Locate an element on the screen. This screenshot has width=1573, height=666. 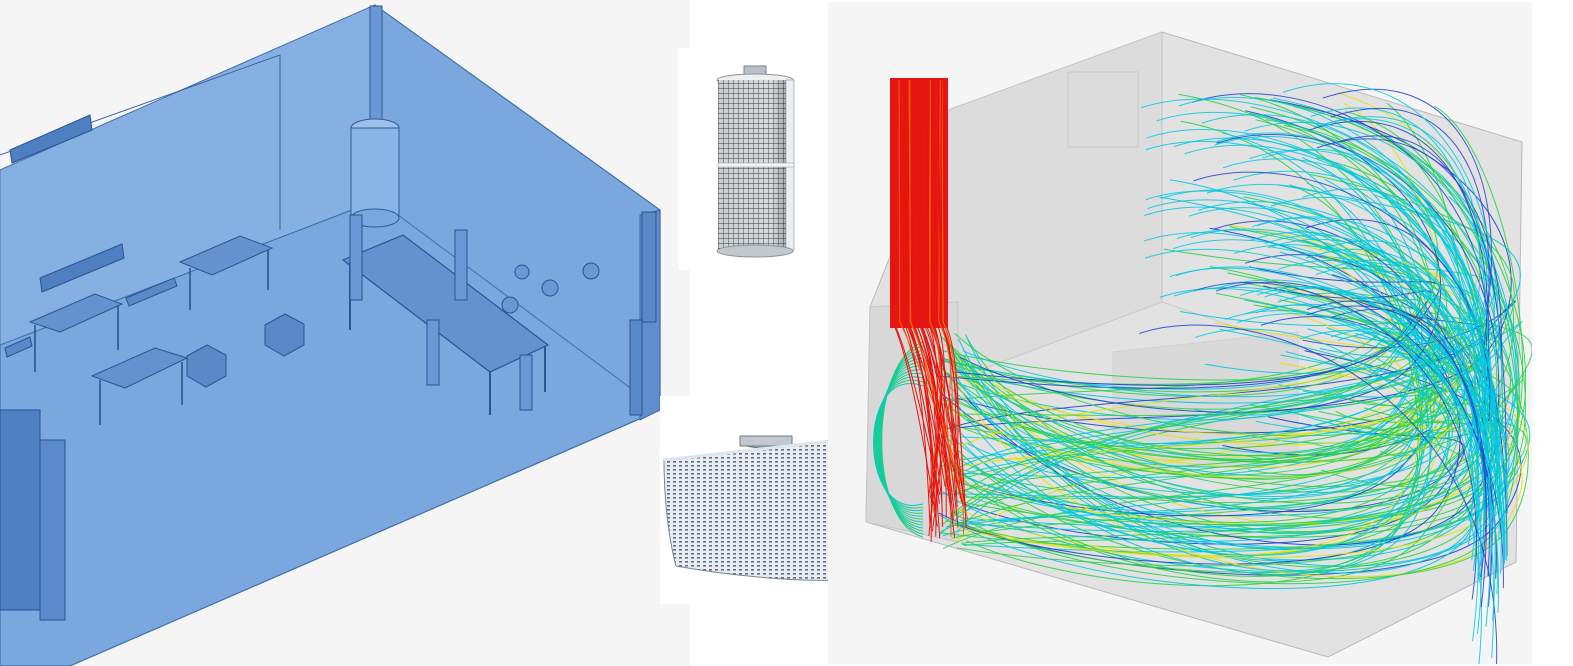
diffuser-band is located at coordinates (756, 165).